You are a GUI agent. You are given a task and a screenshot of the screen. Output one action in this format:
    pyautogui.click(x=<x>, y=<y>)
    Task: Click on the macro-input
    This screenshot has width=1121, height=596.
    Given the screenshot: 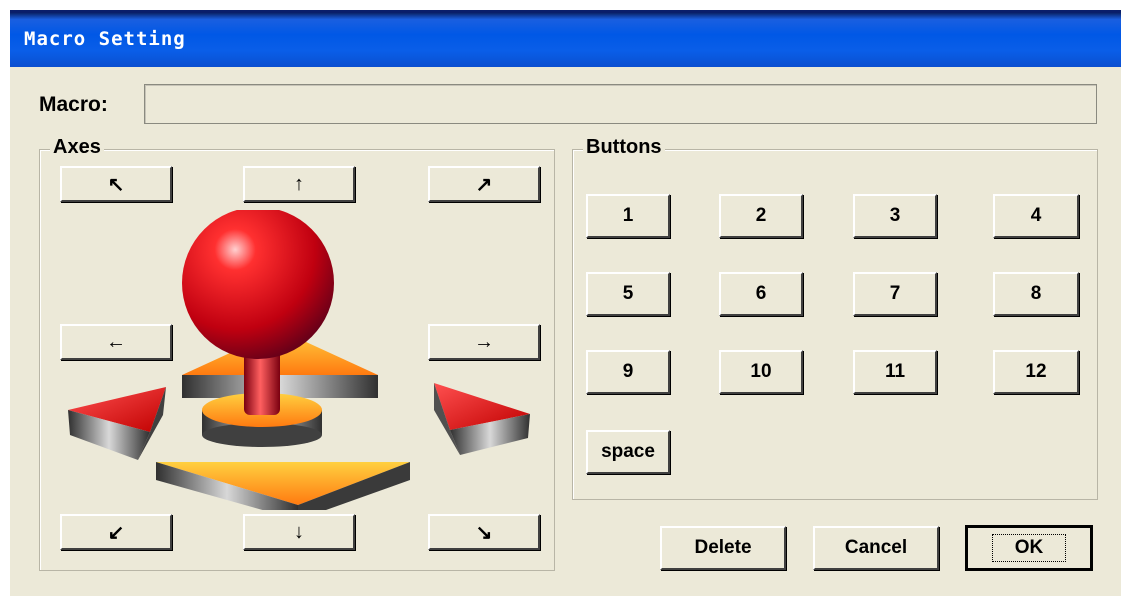 What is the action you would take?
    pyautogui.click(x=620, y=104)
    